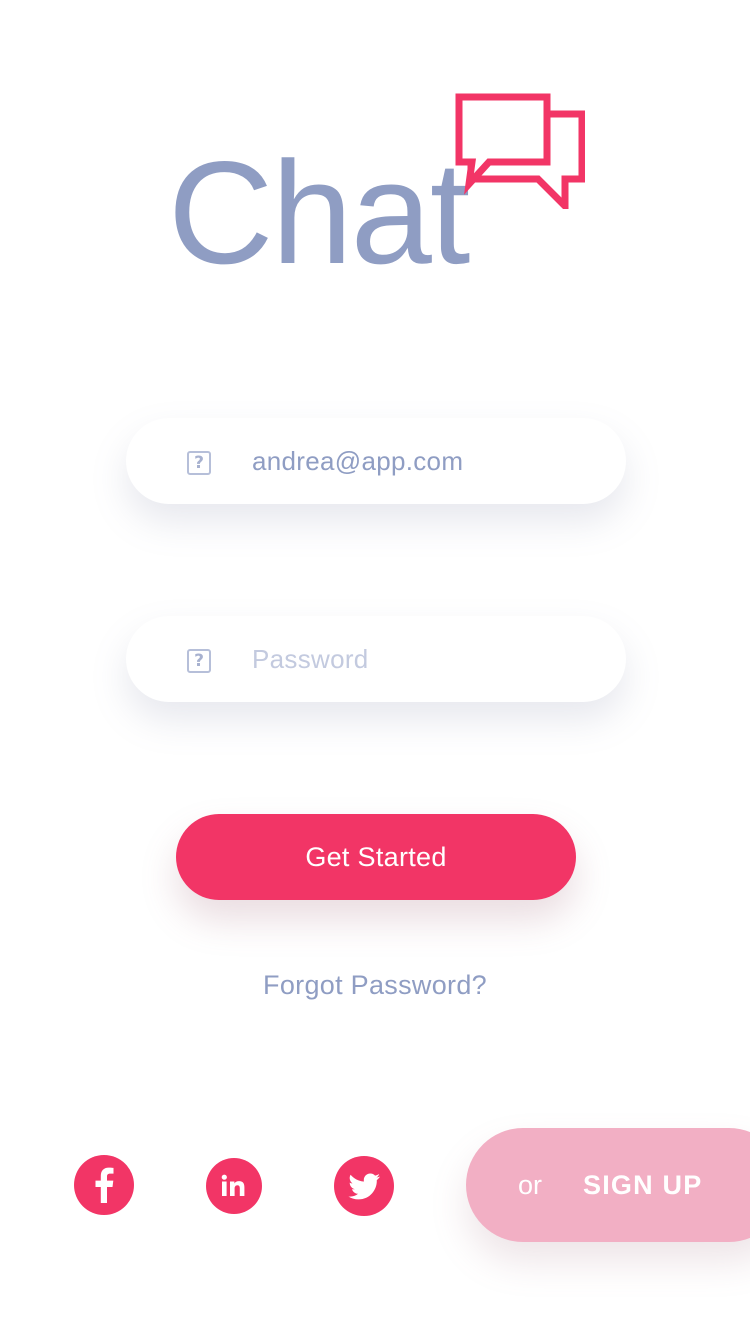 This screenshot has height=1334, width=750. I want to click on linkedin-button, so click(234, 1186).